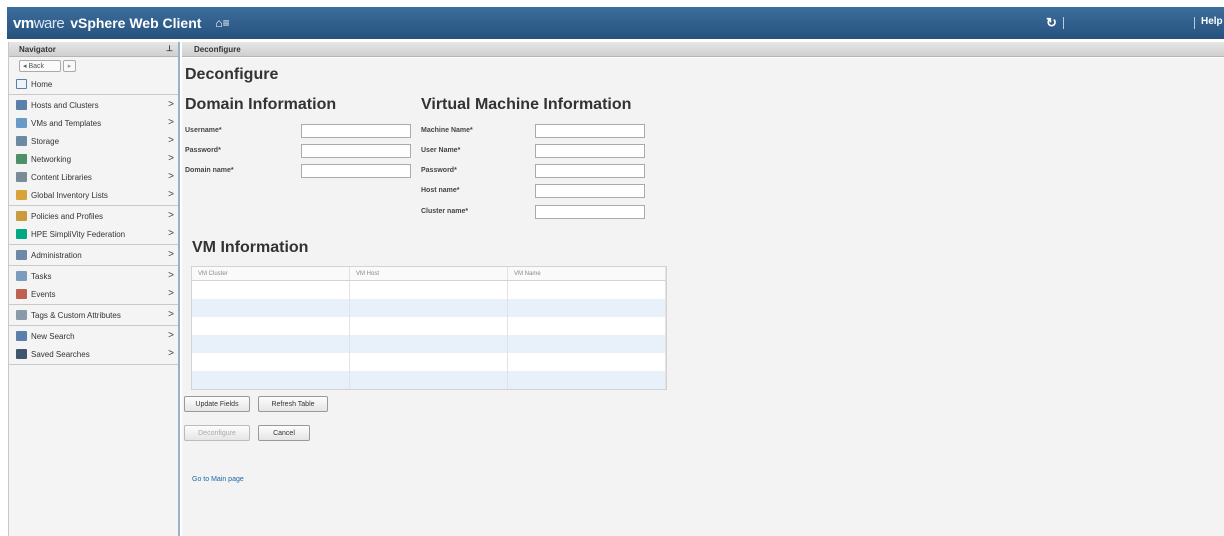 The width and height of the screenshot is (1224, 536). Describe the element at coordinates (93, 141) in the screenshot. I see `nav-item: Storage >` at that location.